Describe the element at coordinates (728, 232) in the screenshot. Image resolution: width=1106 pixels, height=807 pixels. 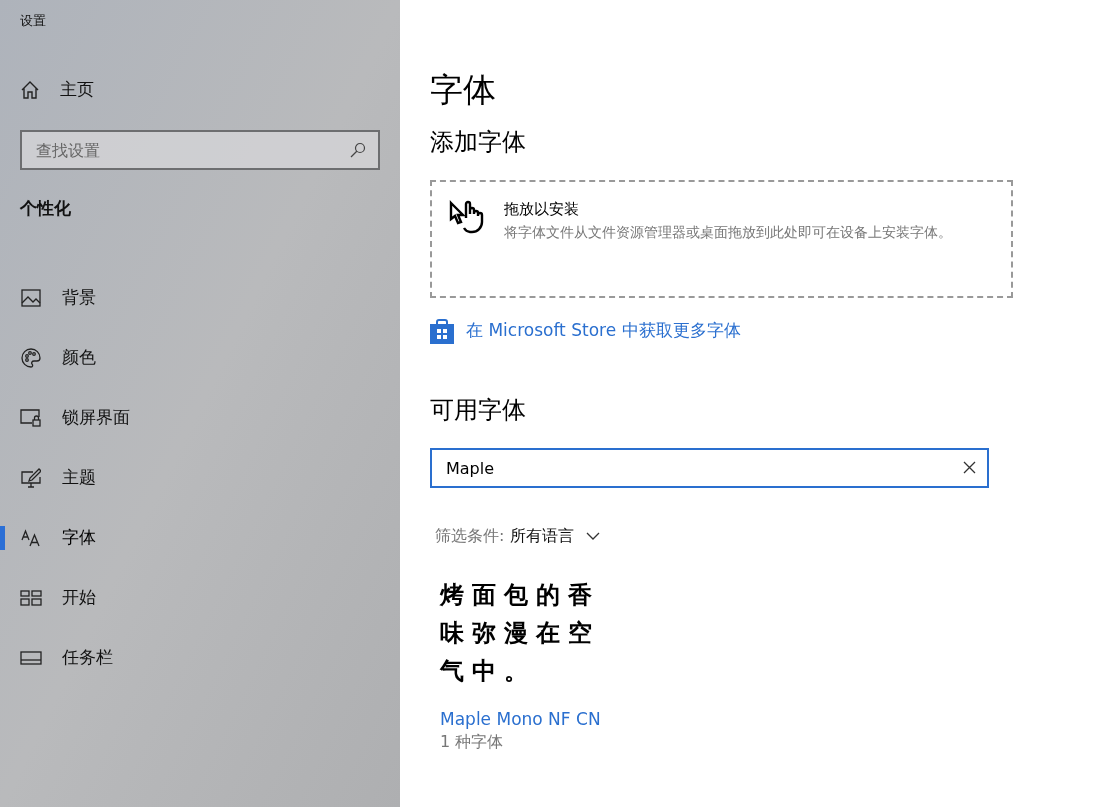
I see `drop-description: 将字体文件从文件资源管理器或桌面拖放到此处即可在设备上安装字体。` at that location.